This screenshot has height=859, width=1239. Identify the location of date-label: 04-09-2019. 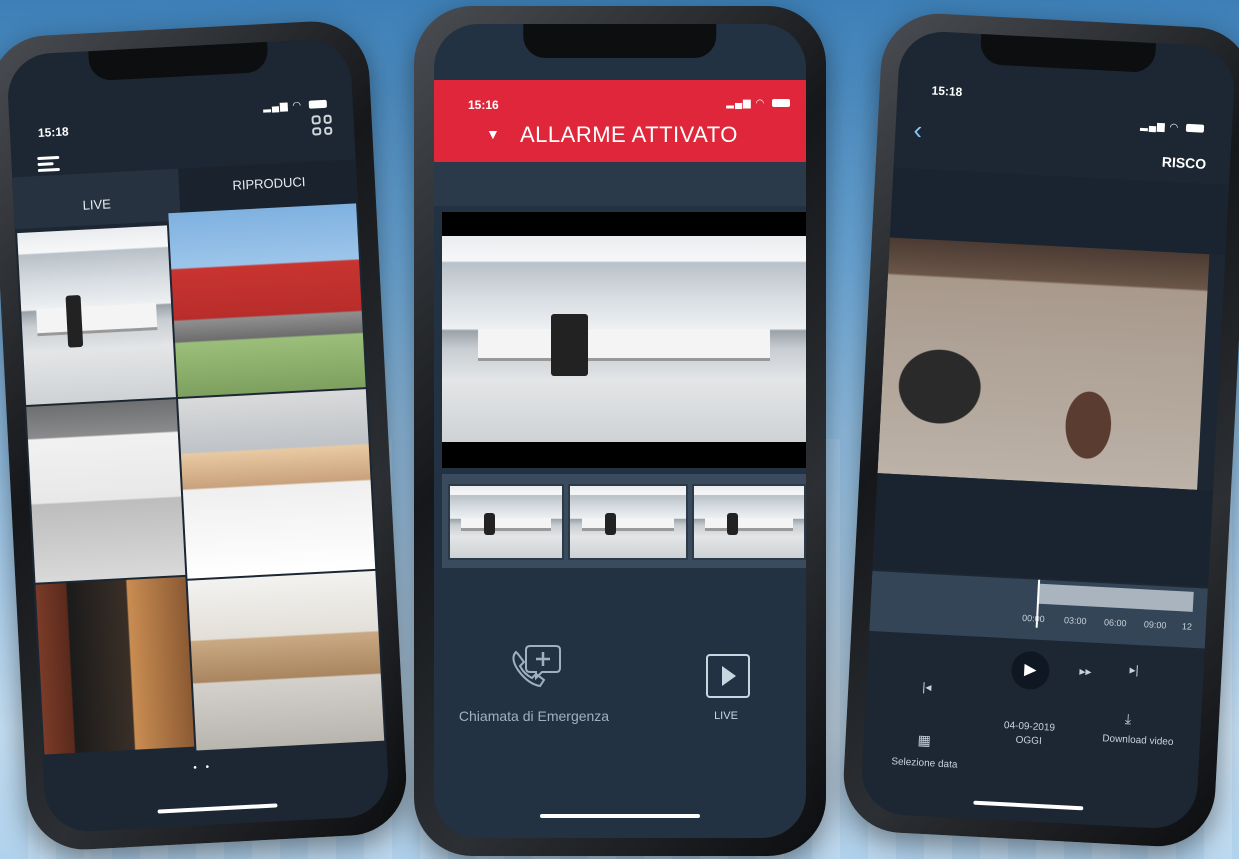
(1029, 727).